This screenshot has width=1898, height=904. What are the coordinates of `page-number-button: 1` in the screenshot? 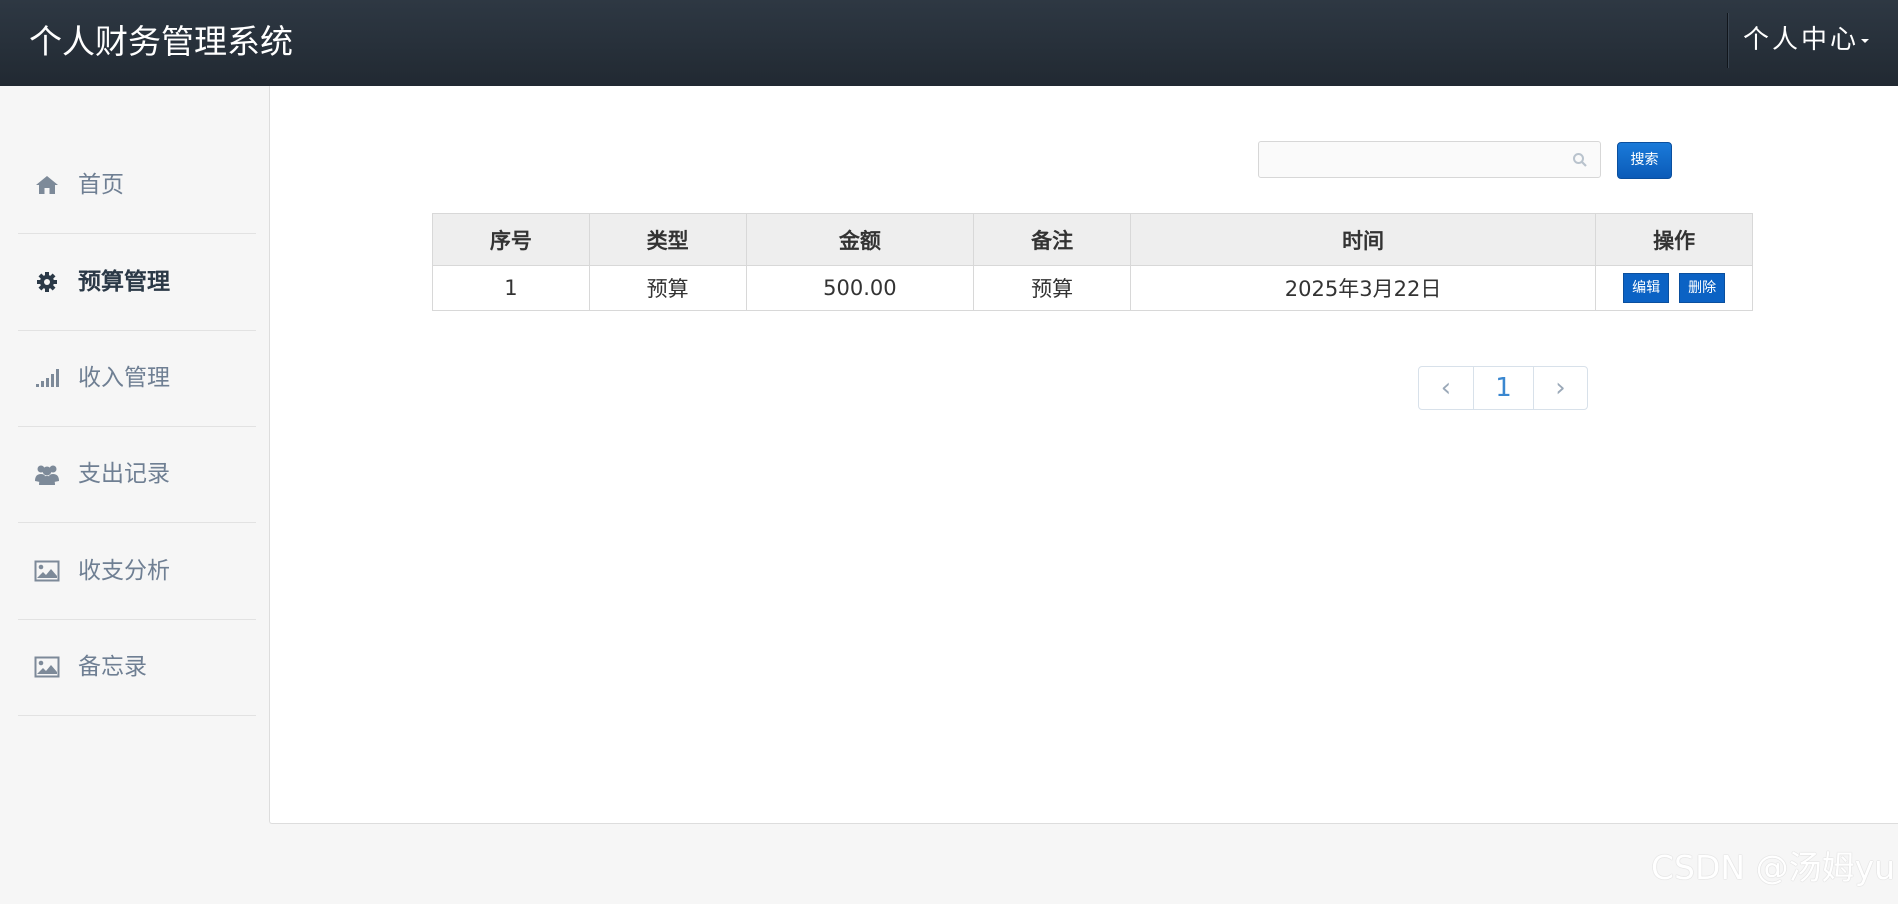 It's located at (1504, 388).